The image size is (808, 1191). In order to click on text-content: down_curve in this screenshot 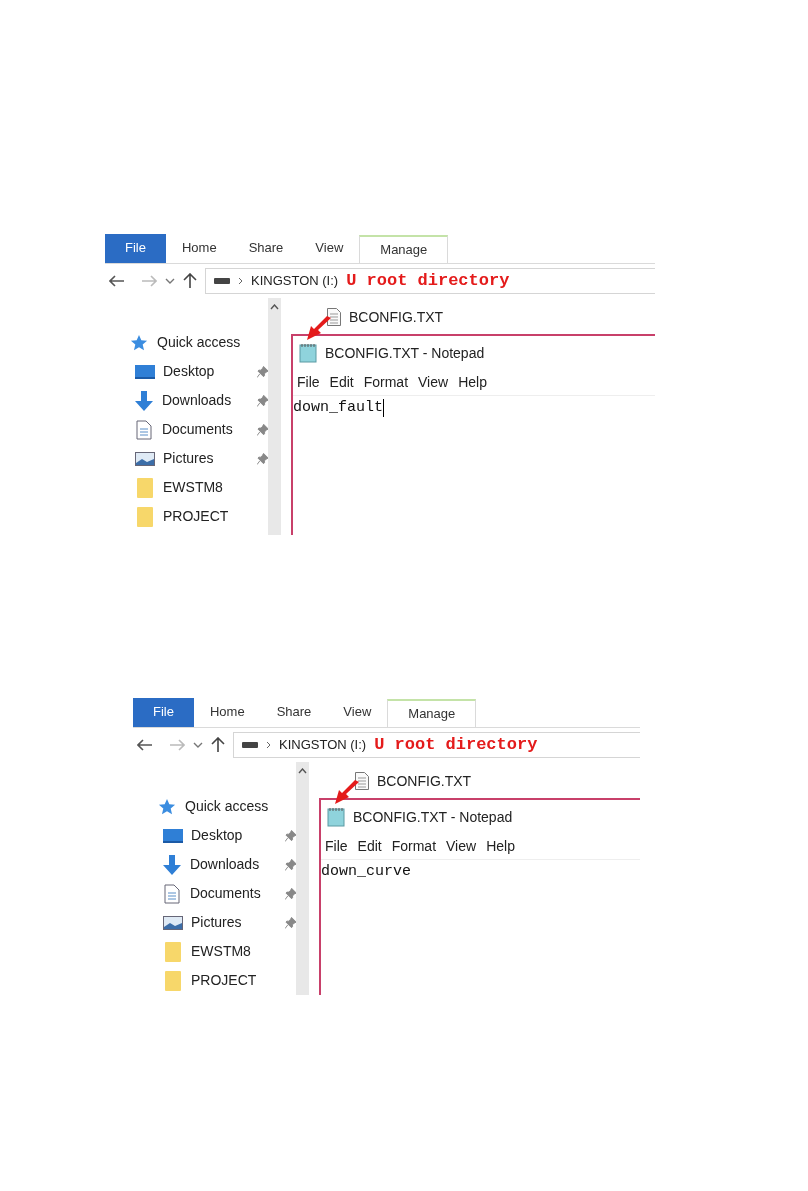, I will do `click(366, 871)`.